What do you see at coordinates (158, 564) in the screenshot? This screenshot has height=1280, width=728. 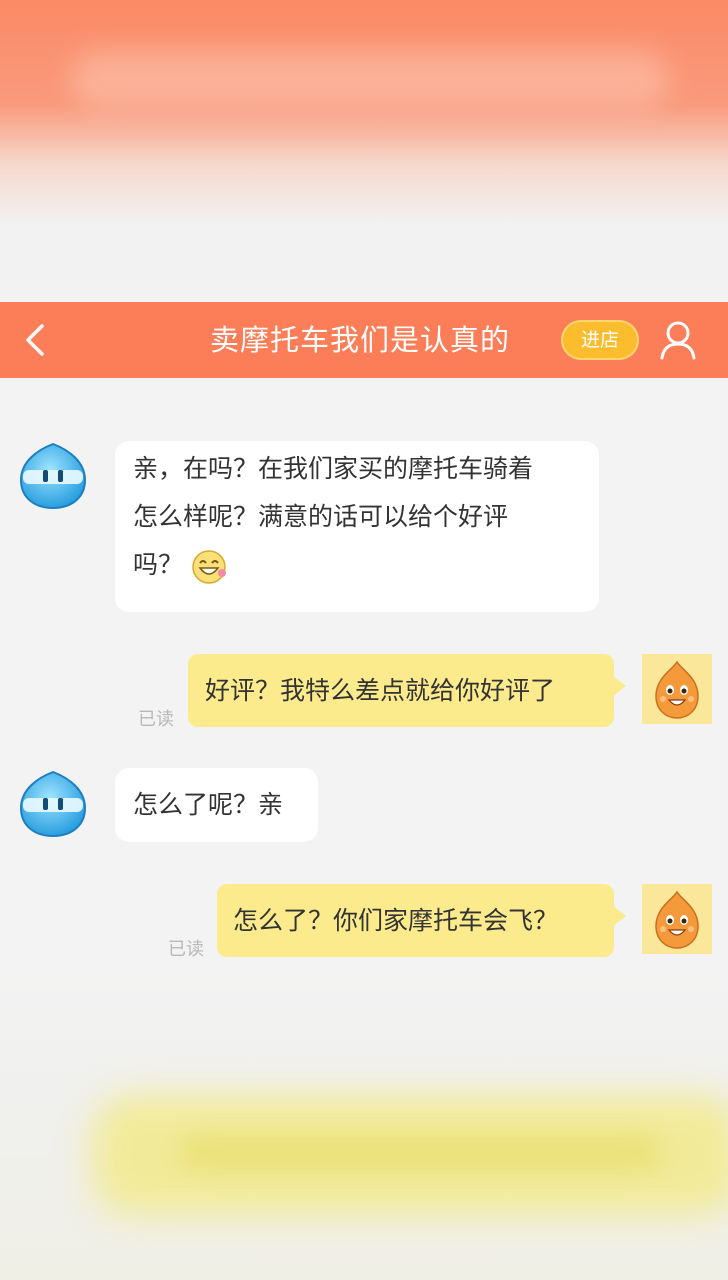 I see `message-line: 吗？` at bounding box center [158, 564].